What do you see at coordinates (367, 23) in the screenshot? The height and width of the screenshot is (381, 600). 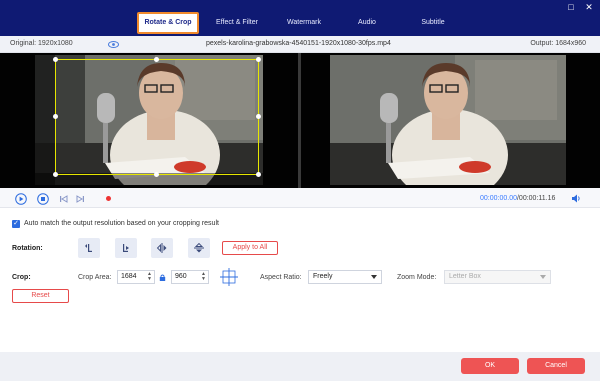 I see `tab-audio: Audio` at bounding box center [367, 23].